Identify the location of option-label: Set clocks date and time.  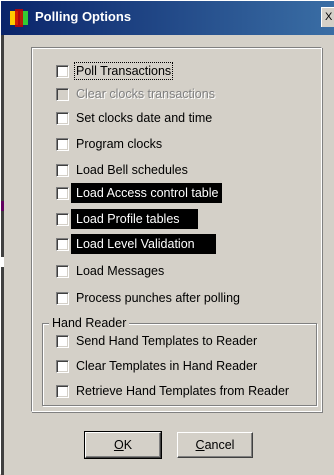
(144, 118).